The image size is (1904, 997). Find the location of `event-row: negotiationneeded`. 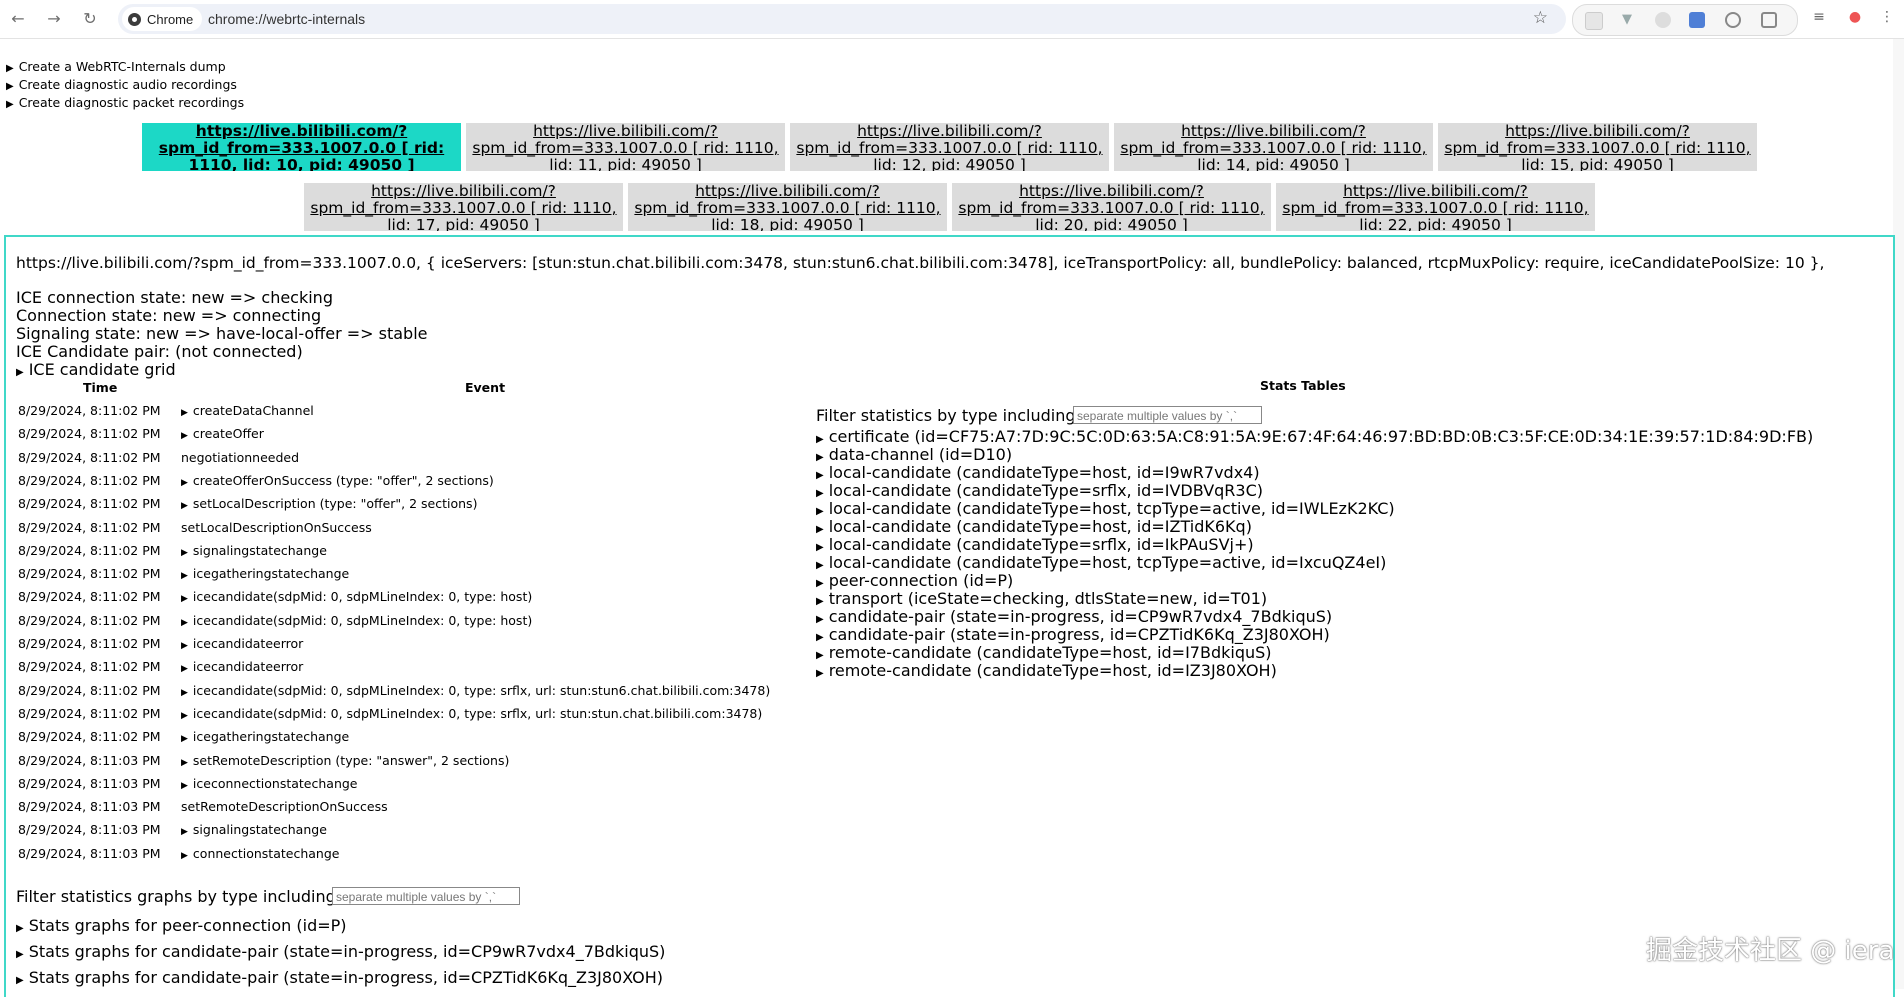

event-row: negotiationneeded is located at coordinates (240, 457).